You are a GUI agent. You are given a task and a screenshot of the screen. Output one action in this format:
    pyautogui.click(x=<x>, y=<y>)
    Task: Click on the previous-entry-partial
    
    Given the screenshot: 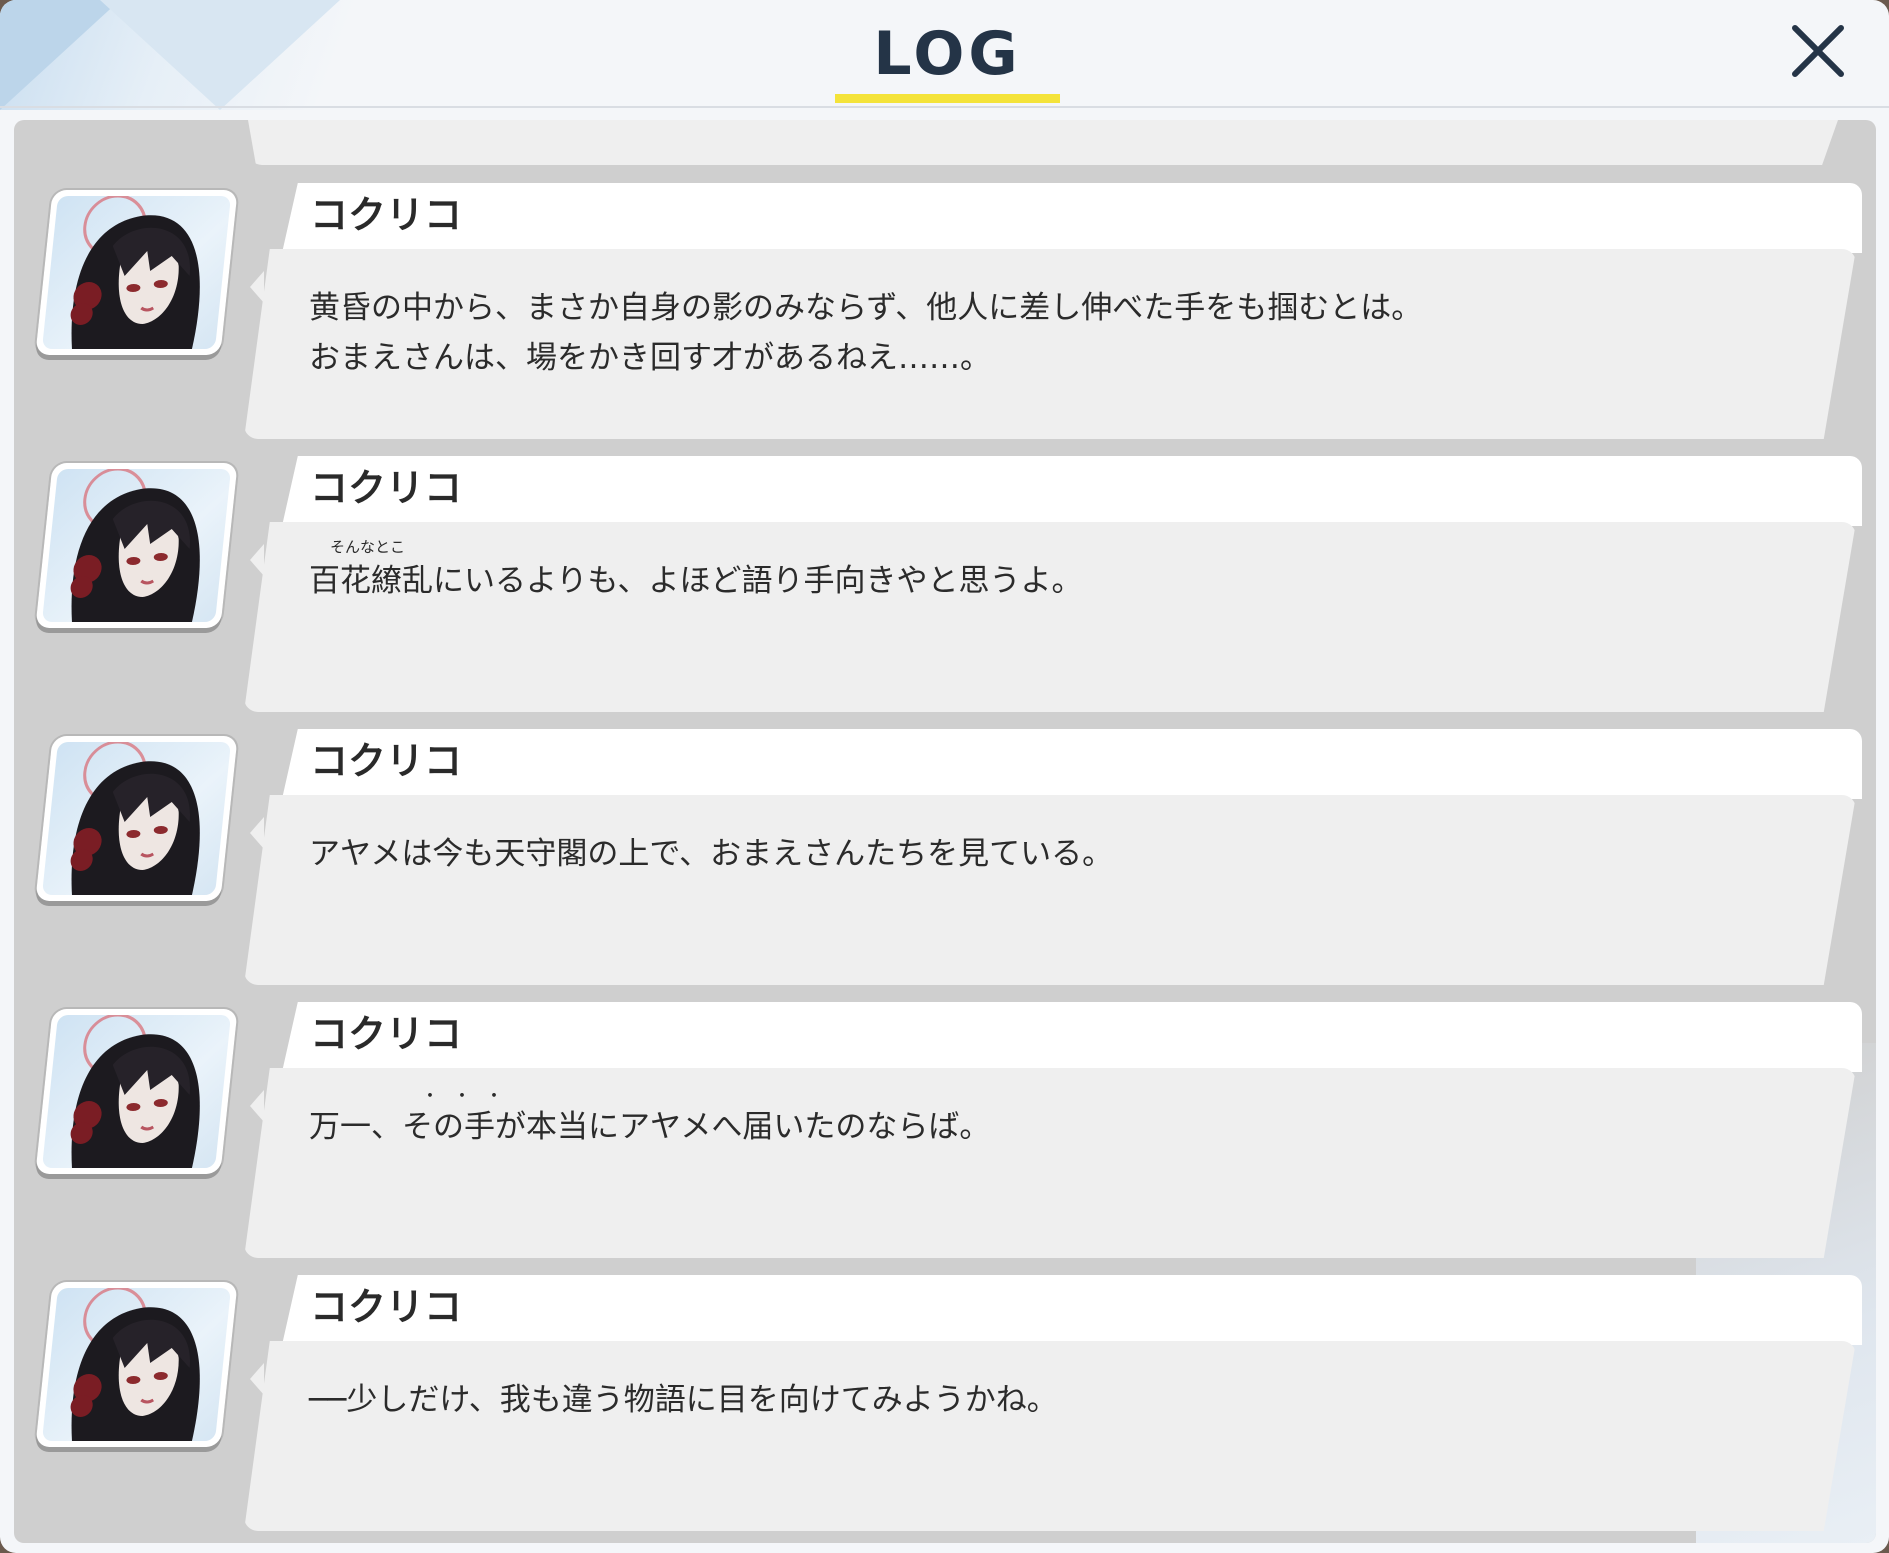 What is the action you would take?
    pyautogui.click(x=1043, y=142)
    